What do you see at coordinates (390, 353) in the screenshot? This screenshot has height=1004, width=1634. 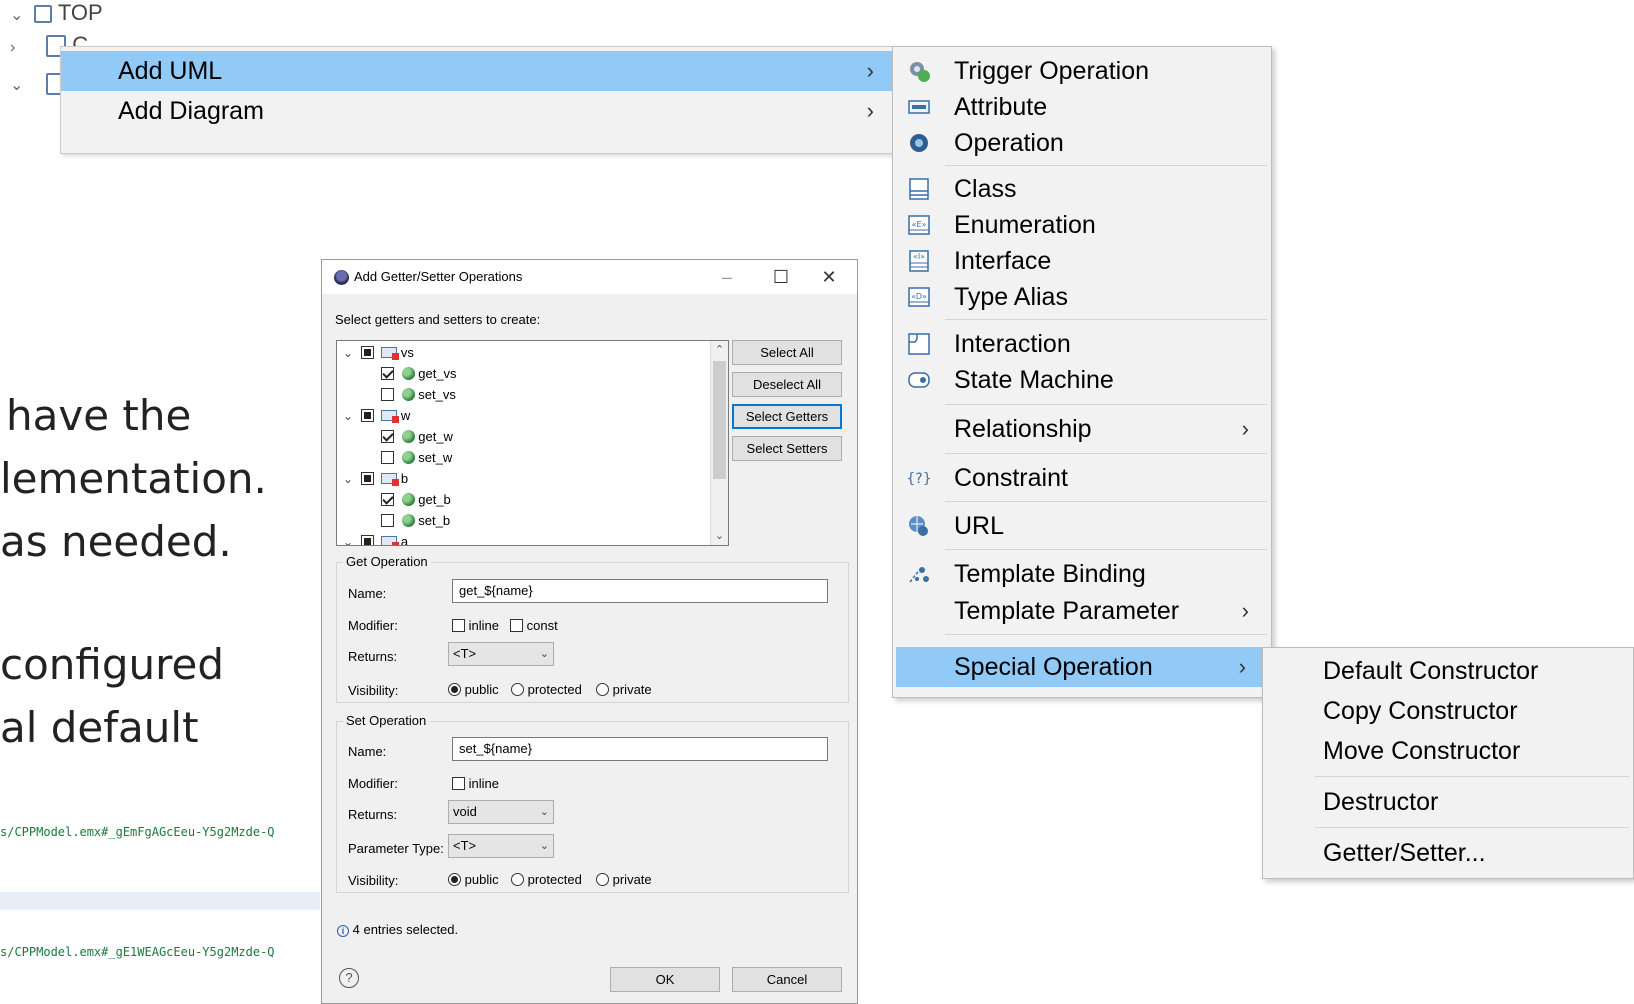 I see `attribute-icon` at bounding box center [390, 353].